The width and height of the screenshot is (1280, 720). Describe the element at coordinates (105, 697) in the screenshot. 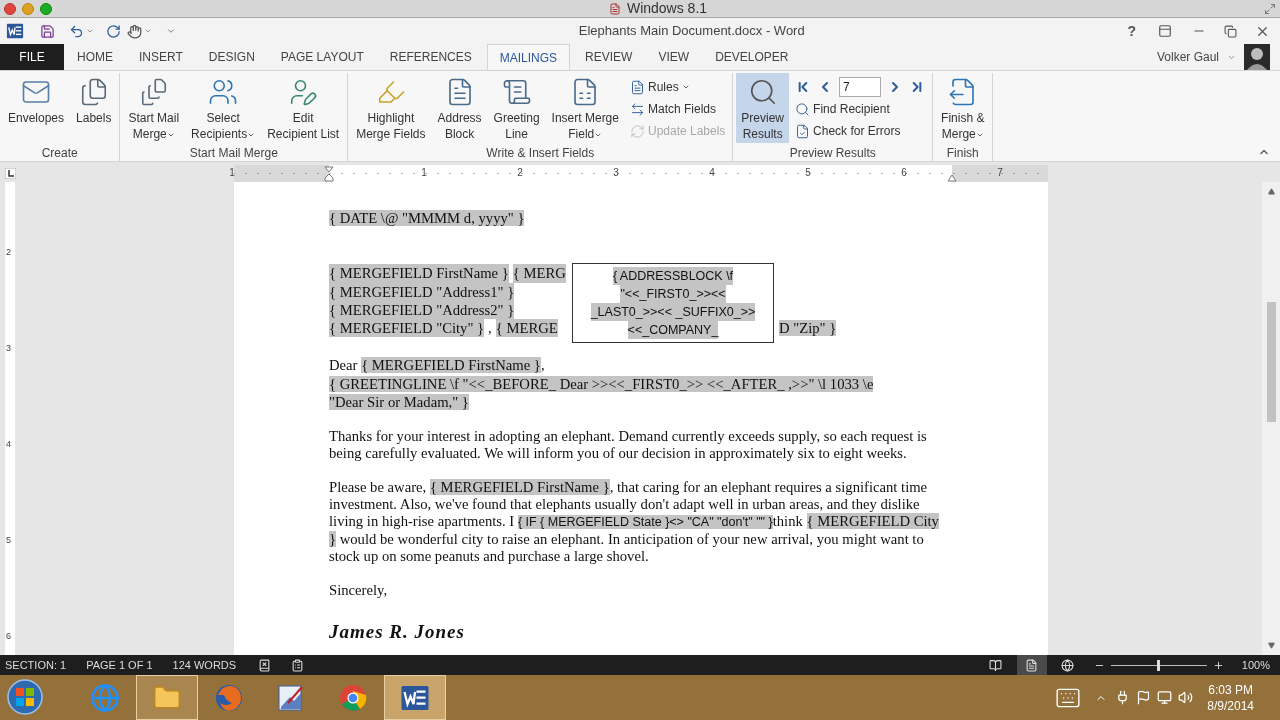

I see `globe-icon` at that location.